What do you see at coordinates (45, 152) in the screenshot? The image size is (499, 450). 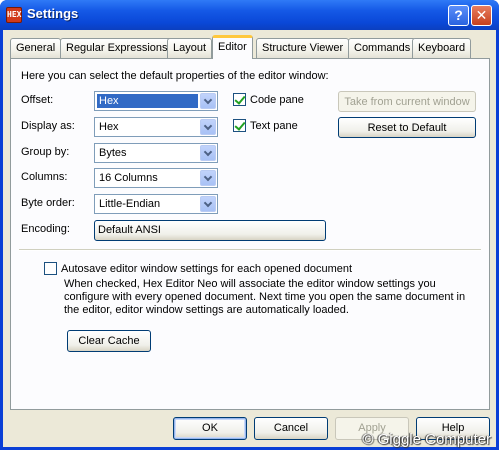 I see `group-by-label: Group by:` at bounding box center [45, 152].